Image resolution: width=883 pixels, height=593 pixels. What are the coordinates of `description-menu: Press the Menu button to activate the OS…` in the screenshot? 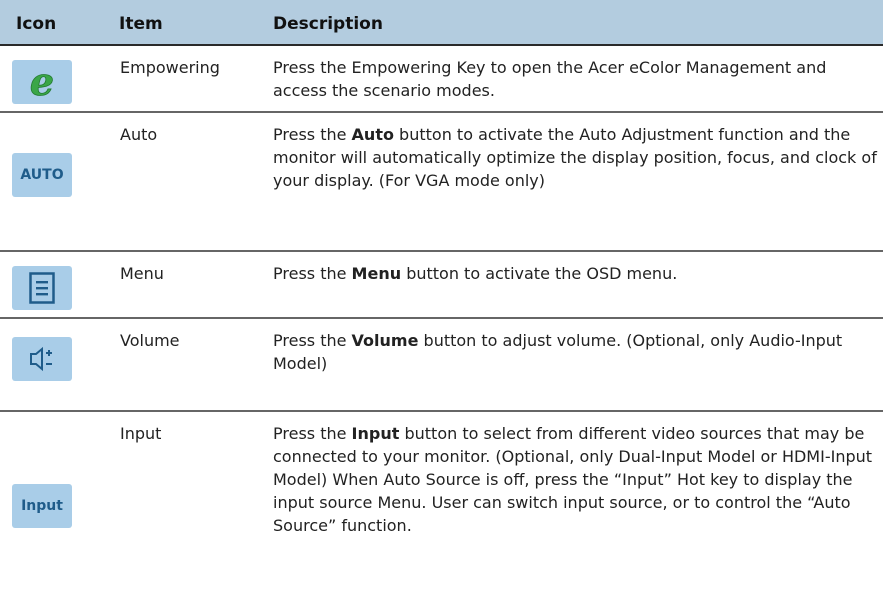 It's located at (475, 273).